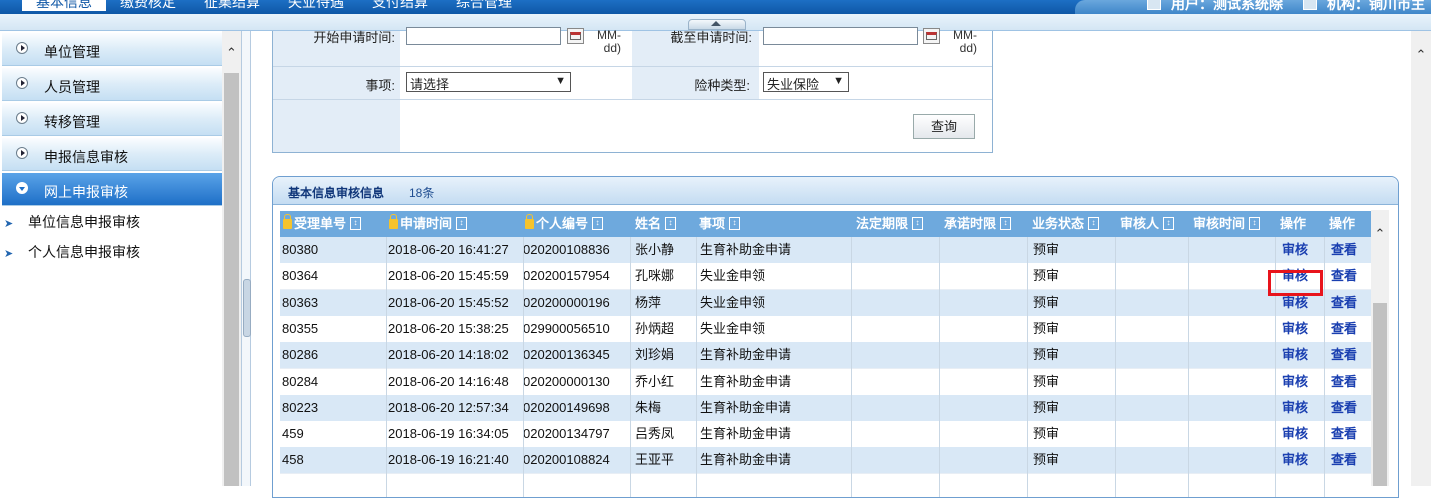  I want to click on nav-unemployment-benefit: 失业待遇, so click(316, 5).